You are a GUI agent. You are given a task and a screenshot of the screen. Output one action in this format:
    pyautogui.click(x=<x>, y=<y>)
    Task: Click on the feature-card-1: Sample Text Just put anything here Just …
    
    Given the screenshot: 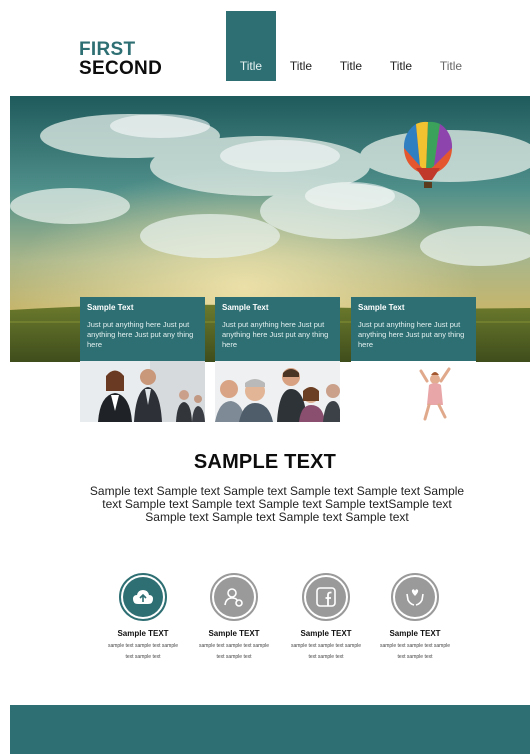 What is the action you would take?
    pyautogui.click(x=142, y=359)
    